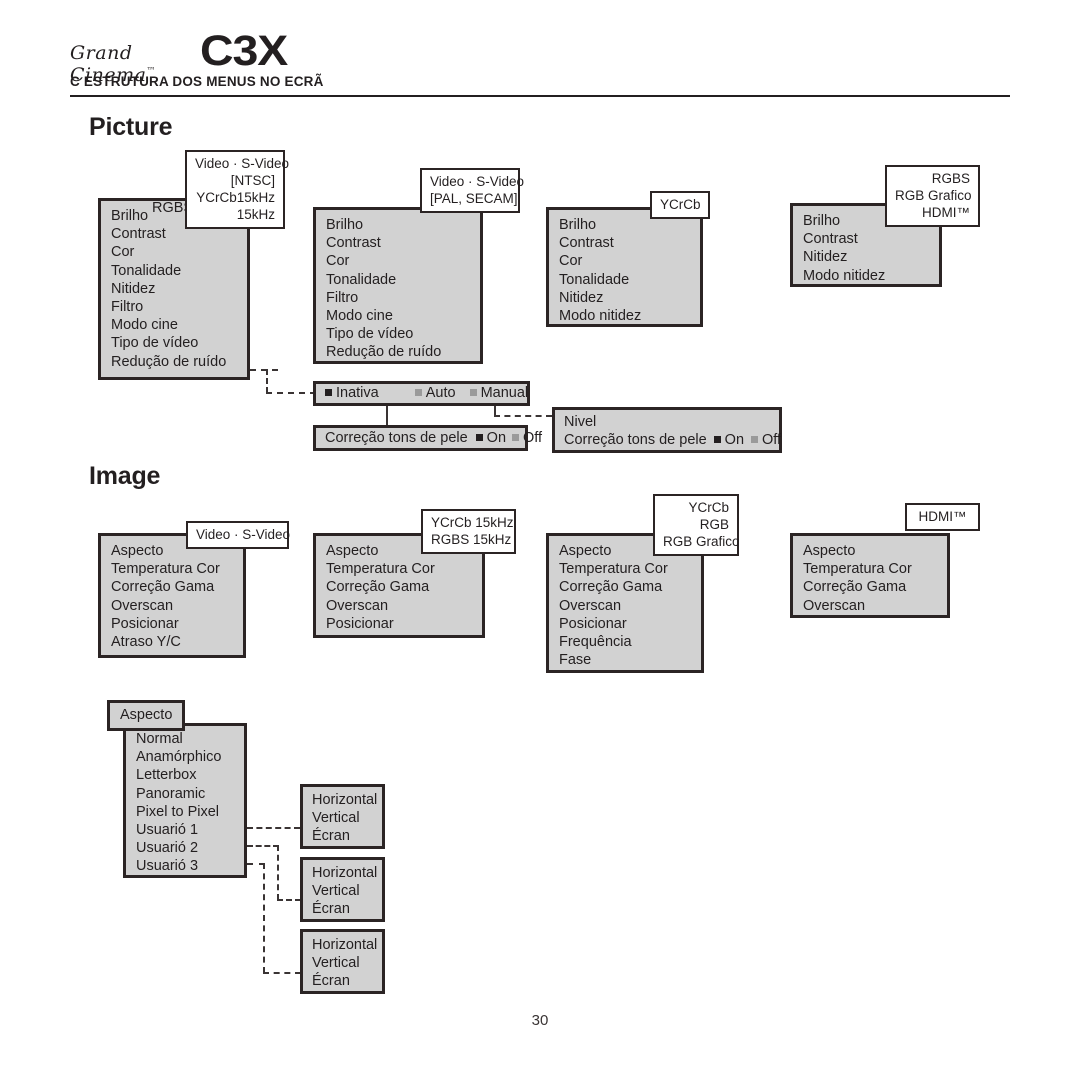  I want to click on menu-item: Atraso Y/C, so click(172, 642).